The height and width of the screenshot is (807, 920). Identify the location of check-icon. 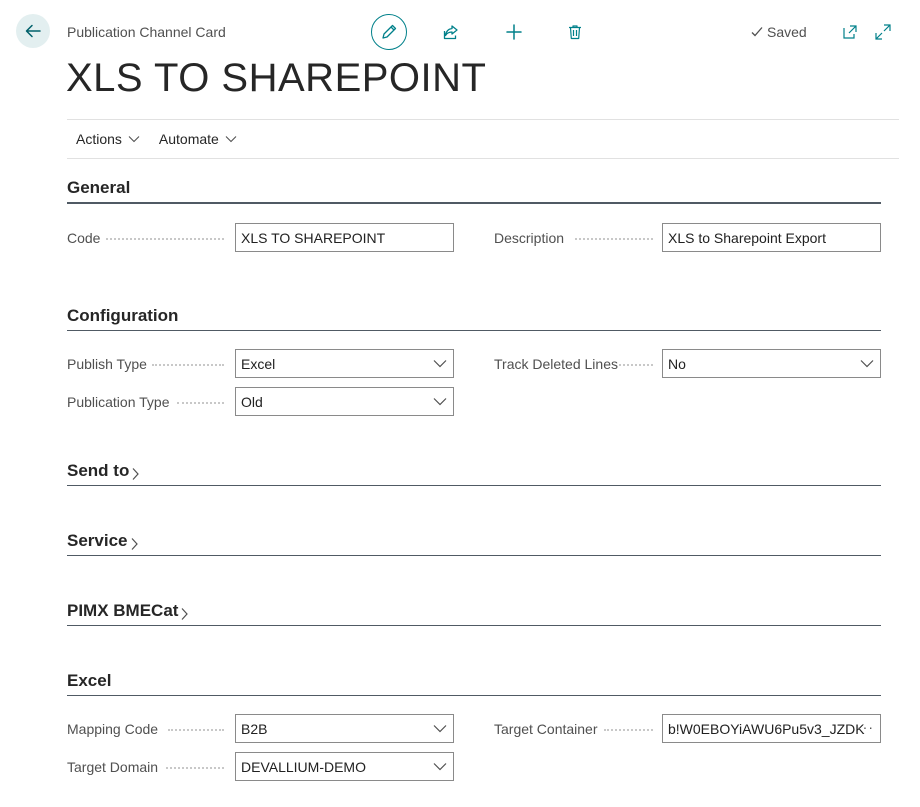
(757, 32).